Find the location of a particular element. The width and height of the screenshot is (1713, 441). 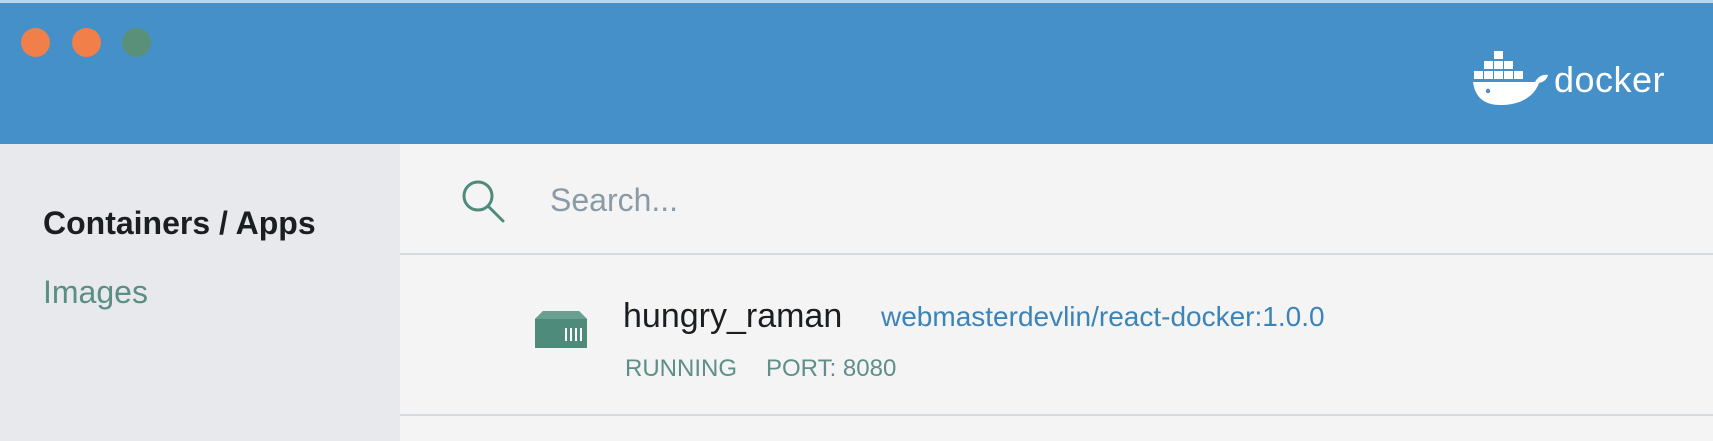

window-minimize-button is located at coordinates (86, 42).